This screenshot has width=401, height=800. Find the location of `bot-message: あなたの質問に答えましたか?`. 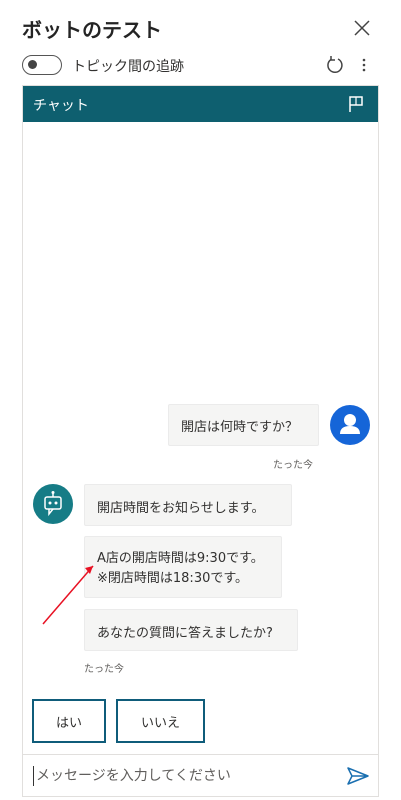

bot-message: あなたの質問に答えましたか? is located at coordinates (191, 630).